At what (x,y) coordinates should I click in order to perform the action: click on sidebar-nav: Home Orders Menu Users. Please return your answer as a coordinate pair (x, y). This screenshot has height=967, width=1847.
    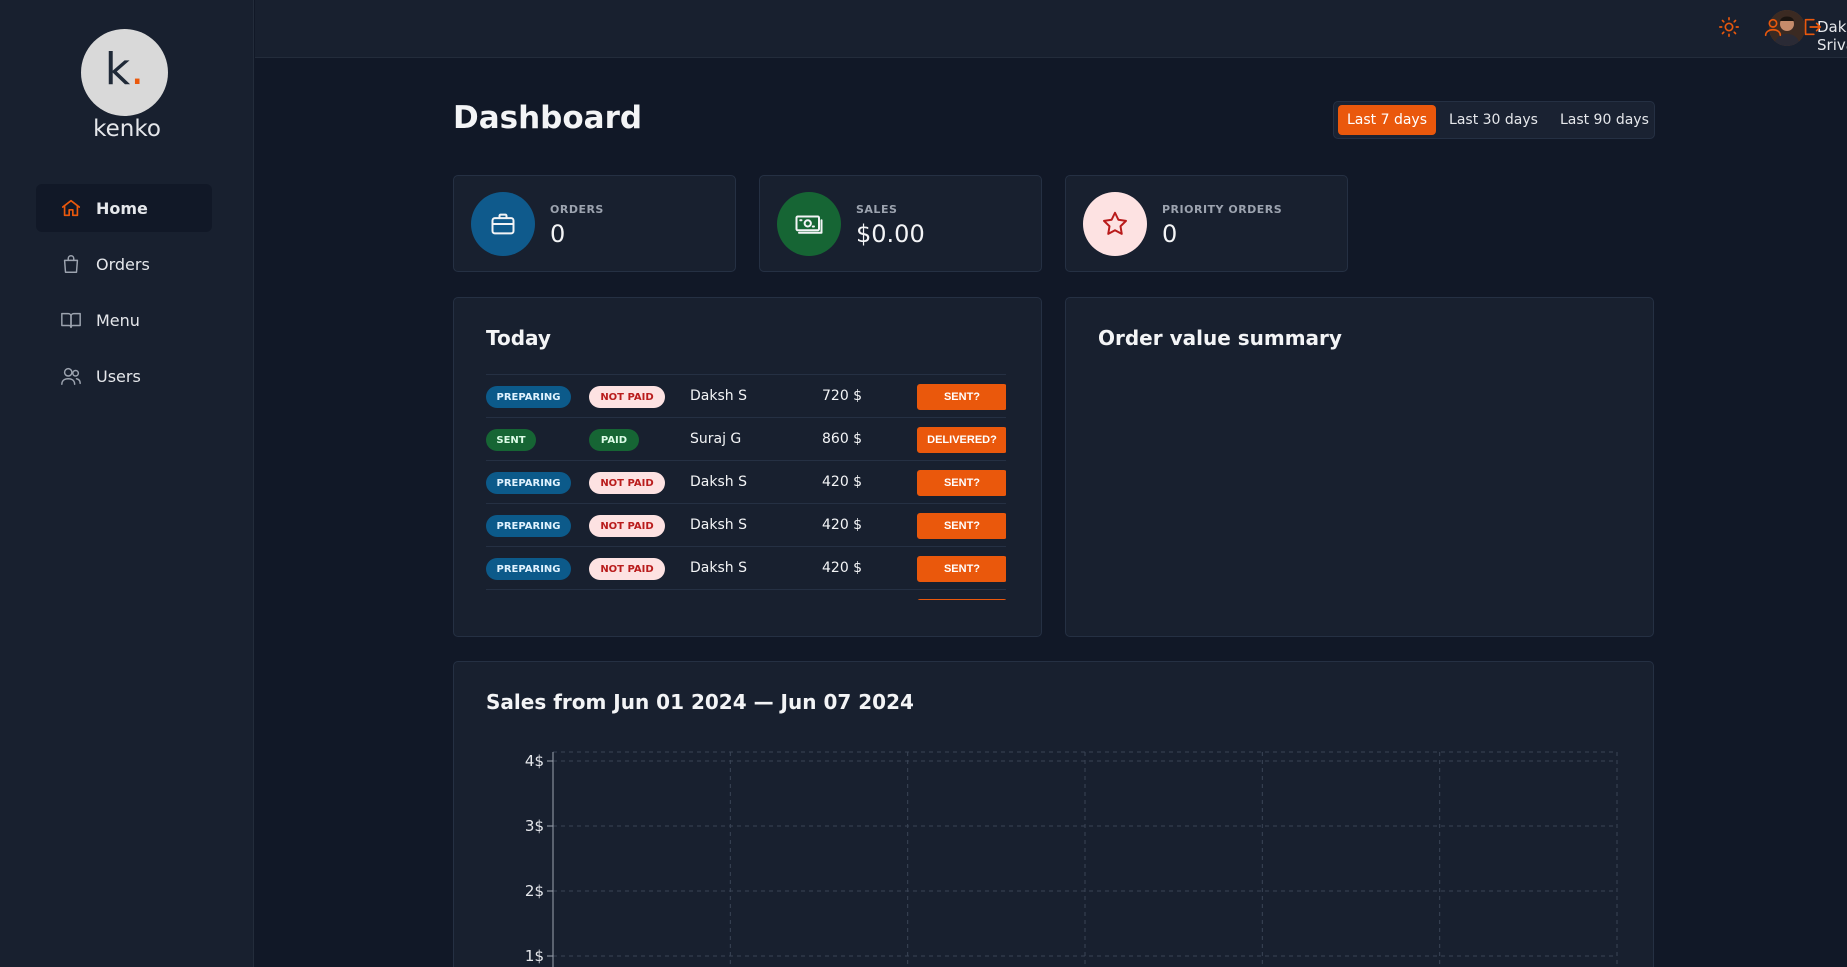
    Looking at the image, I should click on (124, 296).